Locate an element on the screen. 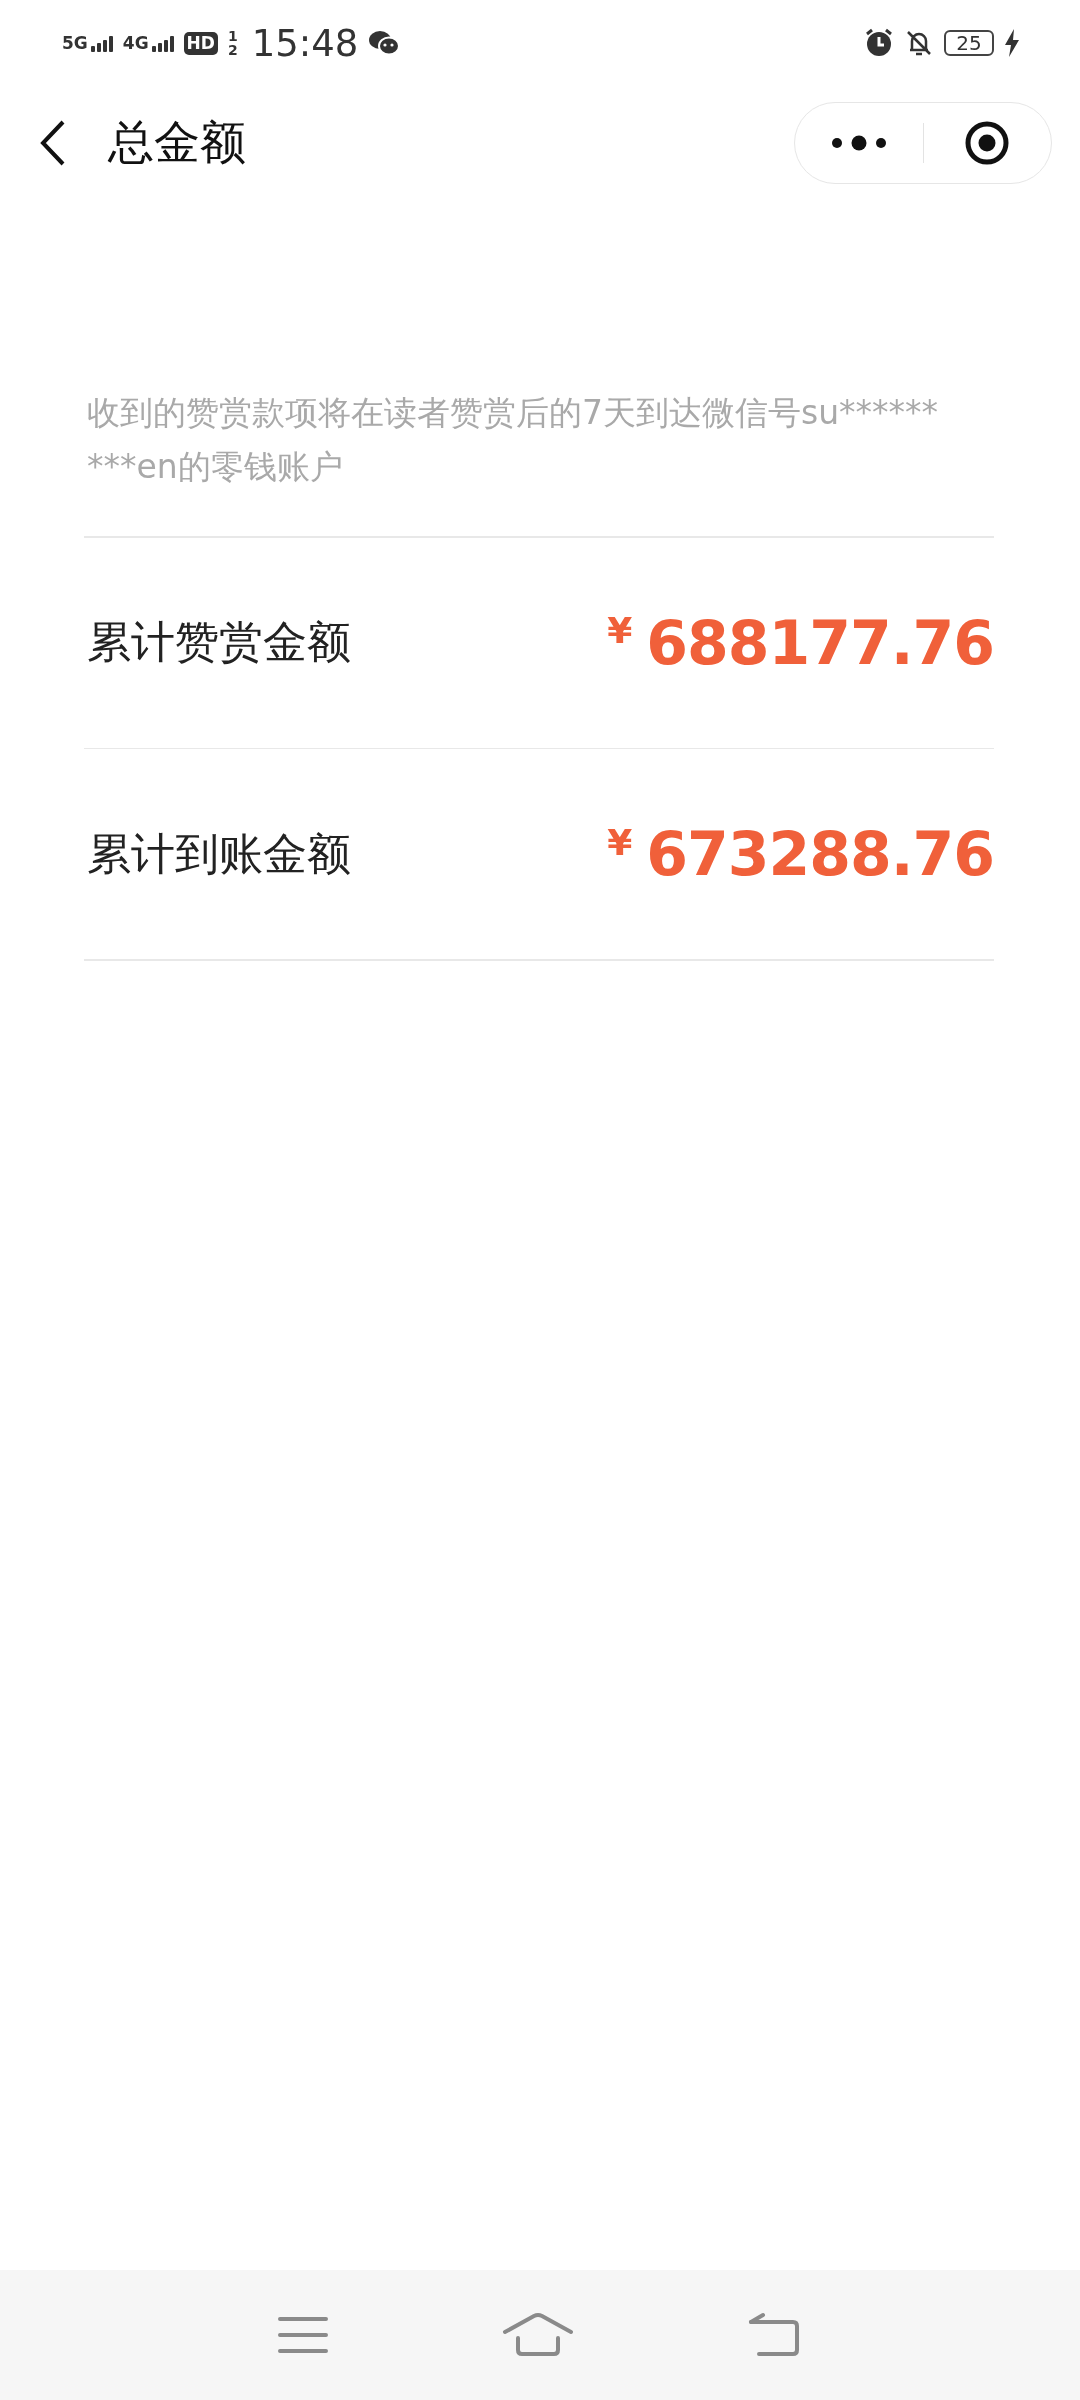  amount-value: 673288.76 is located at coordinates (820, 854).